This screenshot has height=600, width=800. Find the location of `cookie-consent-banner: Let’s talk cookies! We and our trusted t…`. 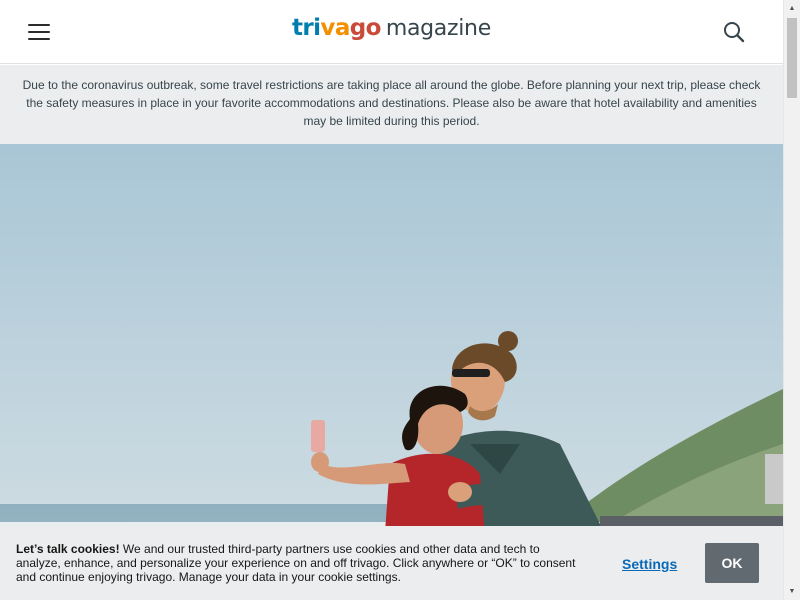

cookie-consent-banner: Let’s talk cookies! We and our trusted t… is located at coordinates (391, 563).